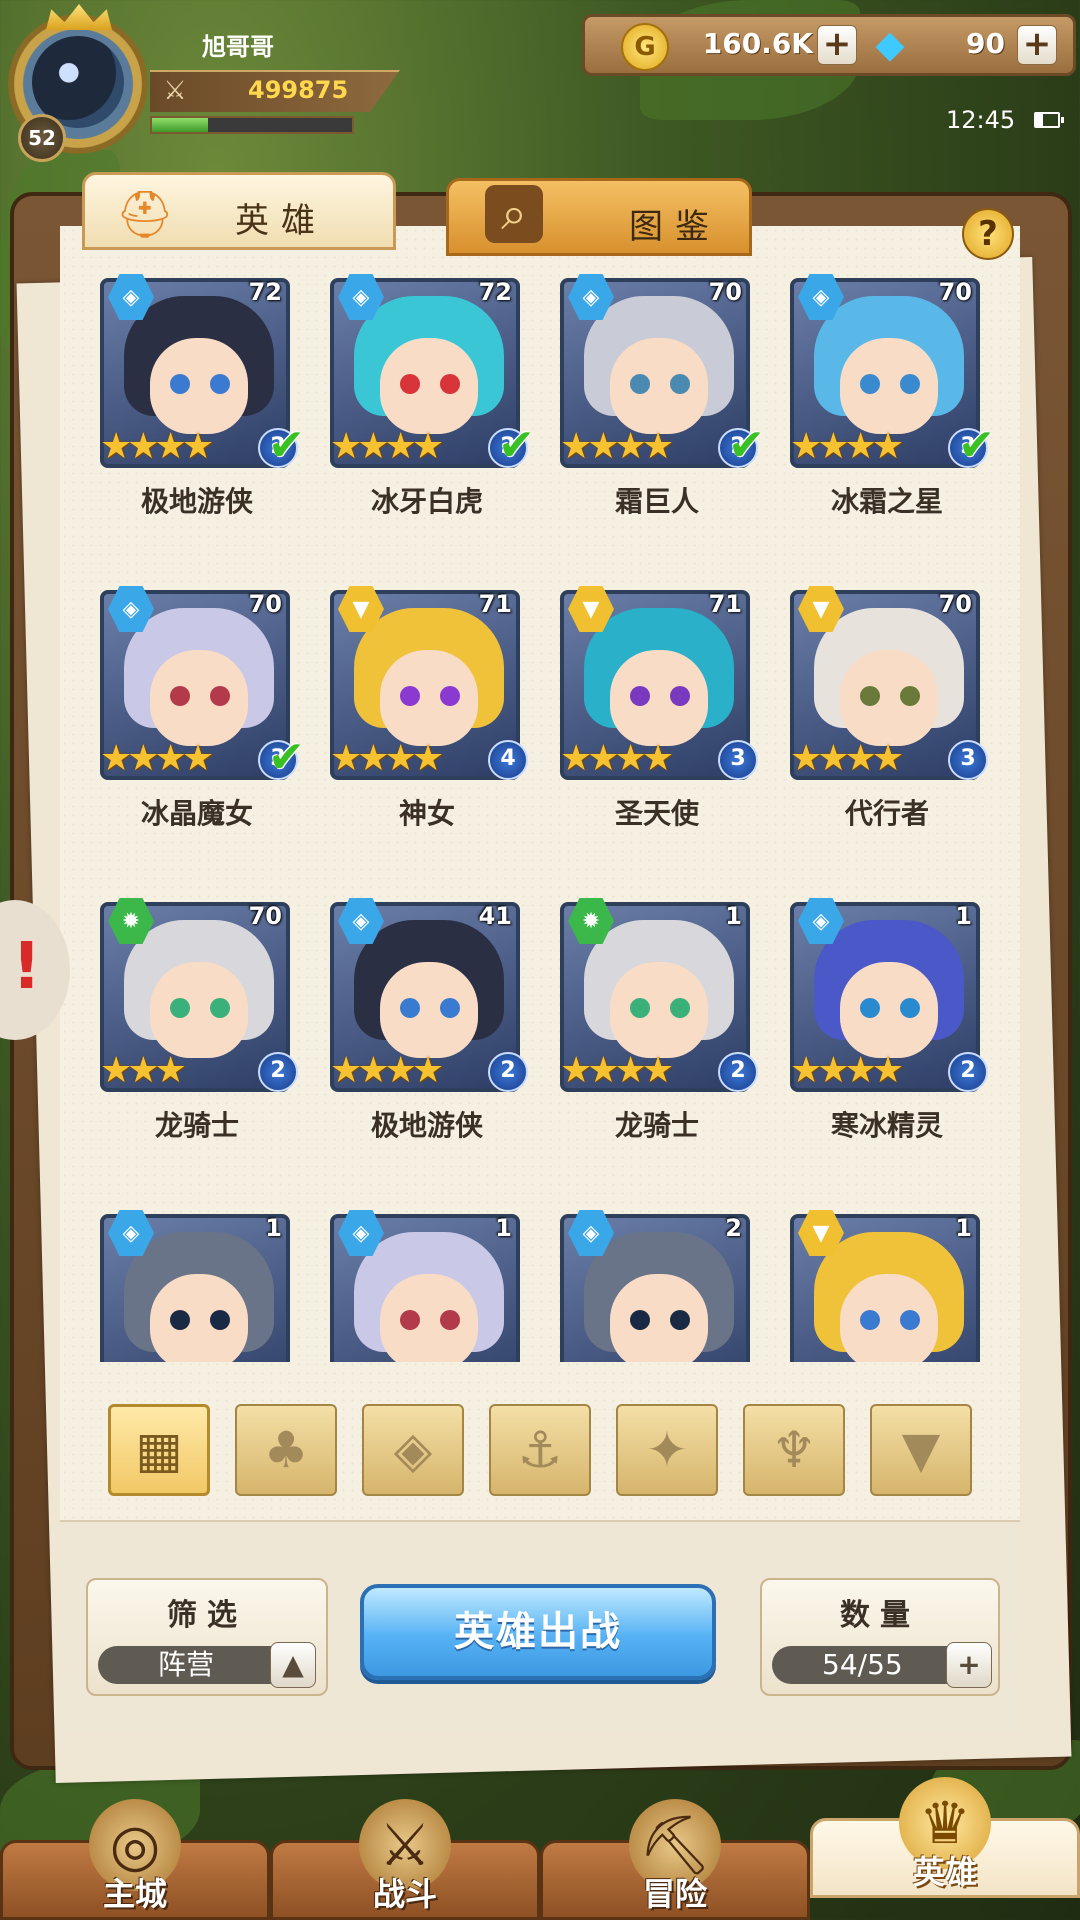 The height and width of the screenshot is (1920, 1080). What do you see at coordinates (880, 1637) in the screenshot?
I see `count-panel: 数量 54/55 +` at bounding box center [880, 1637].